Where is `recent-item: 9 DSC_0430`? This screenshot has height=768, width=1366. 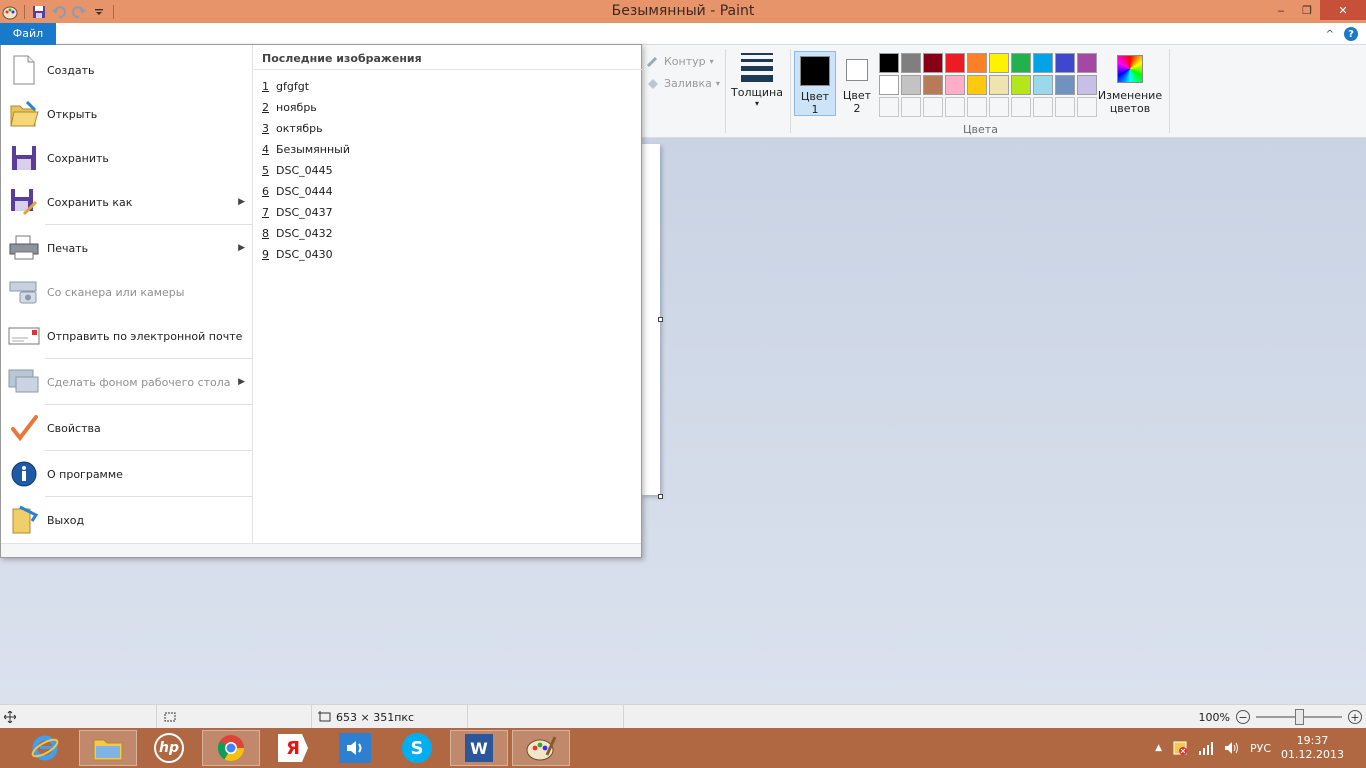
recent-item: 9 DSC_0430 is located at coordinates (297, 254).